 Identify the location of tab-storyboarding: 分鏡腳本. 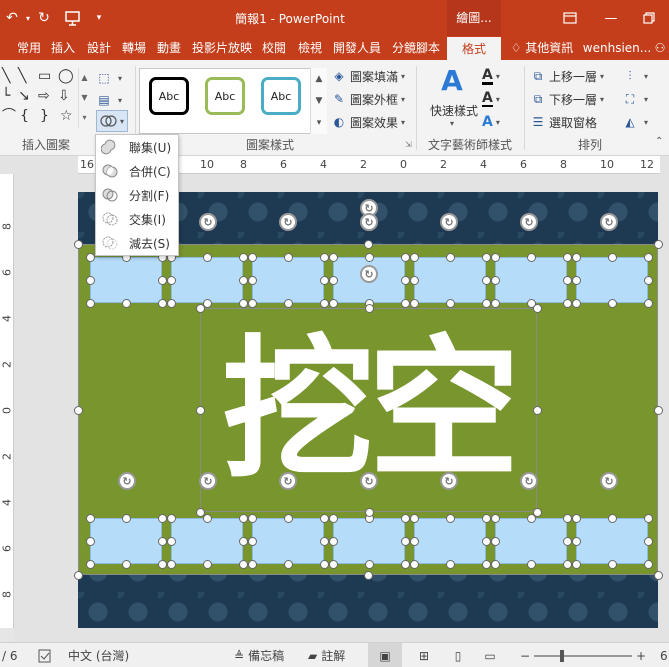
(416, 48).